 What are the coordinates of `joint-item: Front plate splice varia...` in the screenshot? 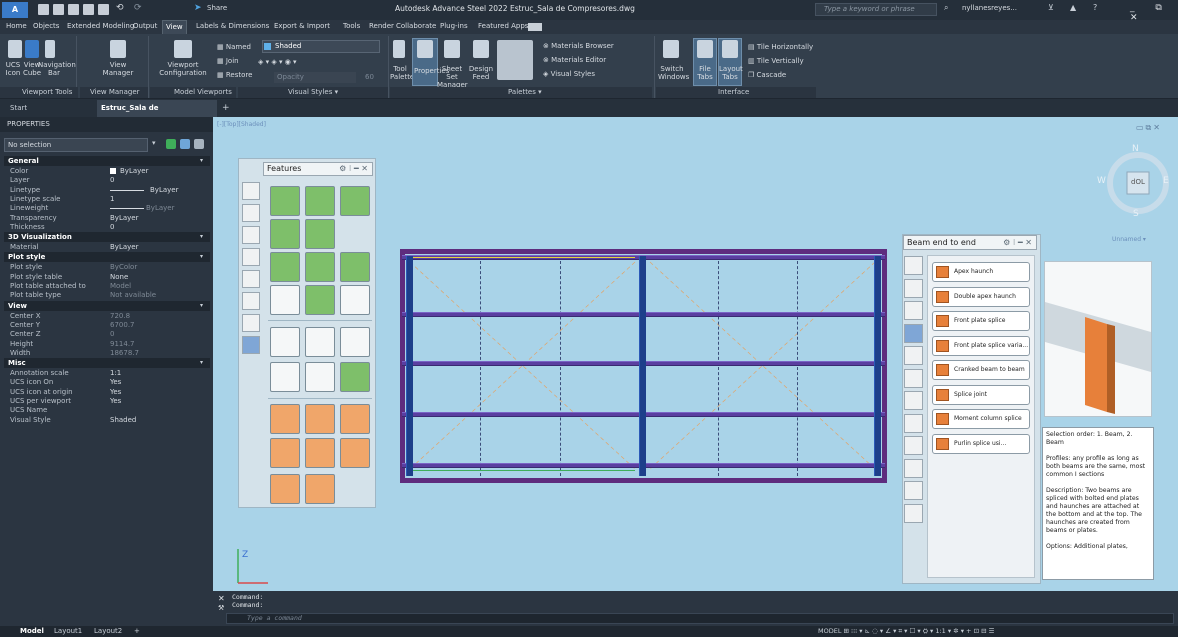 It's located at (981, 345).